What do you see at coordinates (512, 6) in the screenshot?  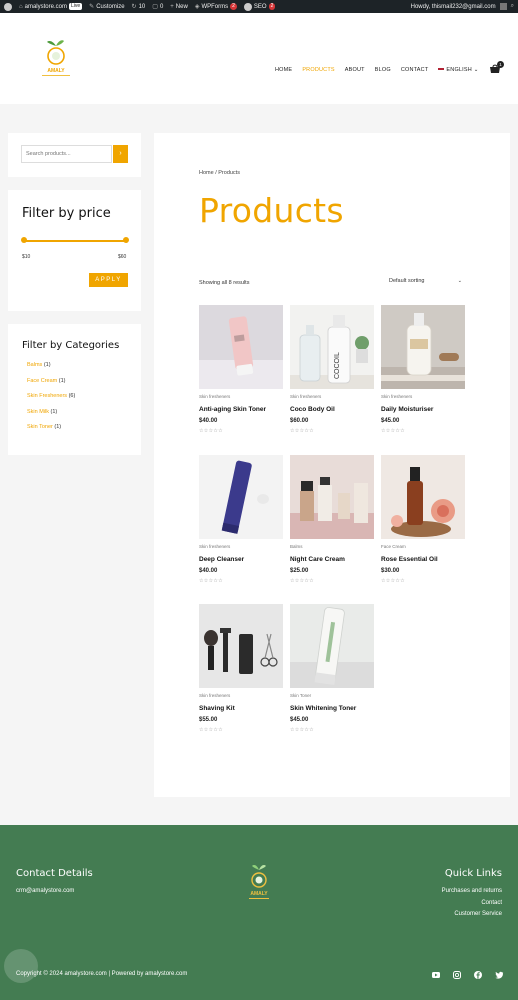 I see `search-icon: ⌕` at bounding box center [512, 6].